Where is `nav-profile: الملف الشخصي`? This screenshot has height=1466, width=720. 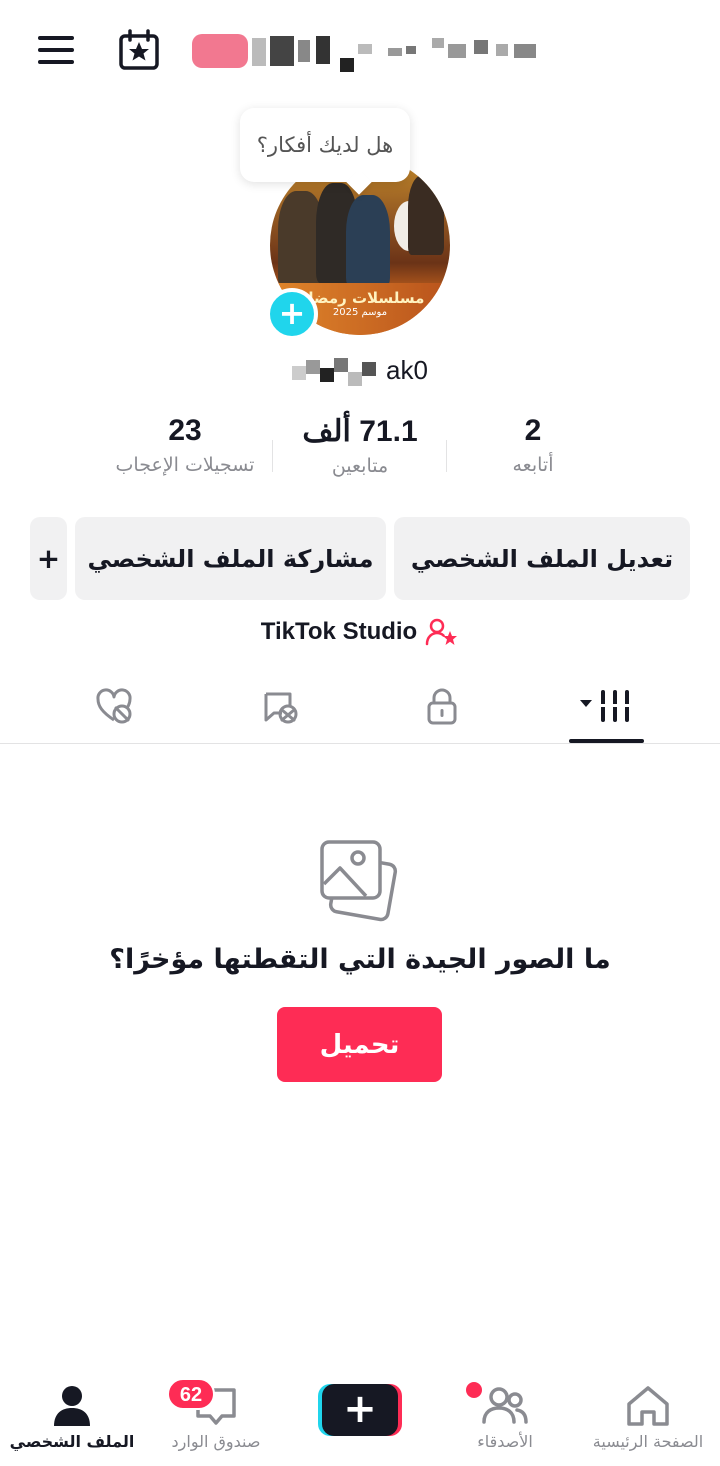
nav-profile: الملف الشخصي is located at coordinates (72, 1418).